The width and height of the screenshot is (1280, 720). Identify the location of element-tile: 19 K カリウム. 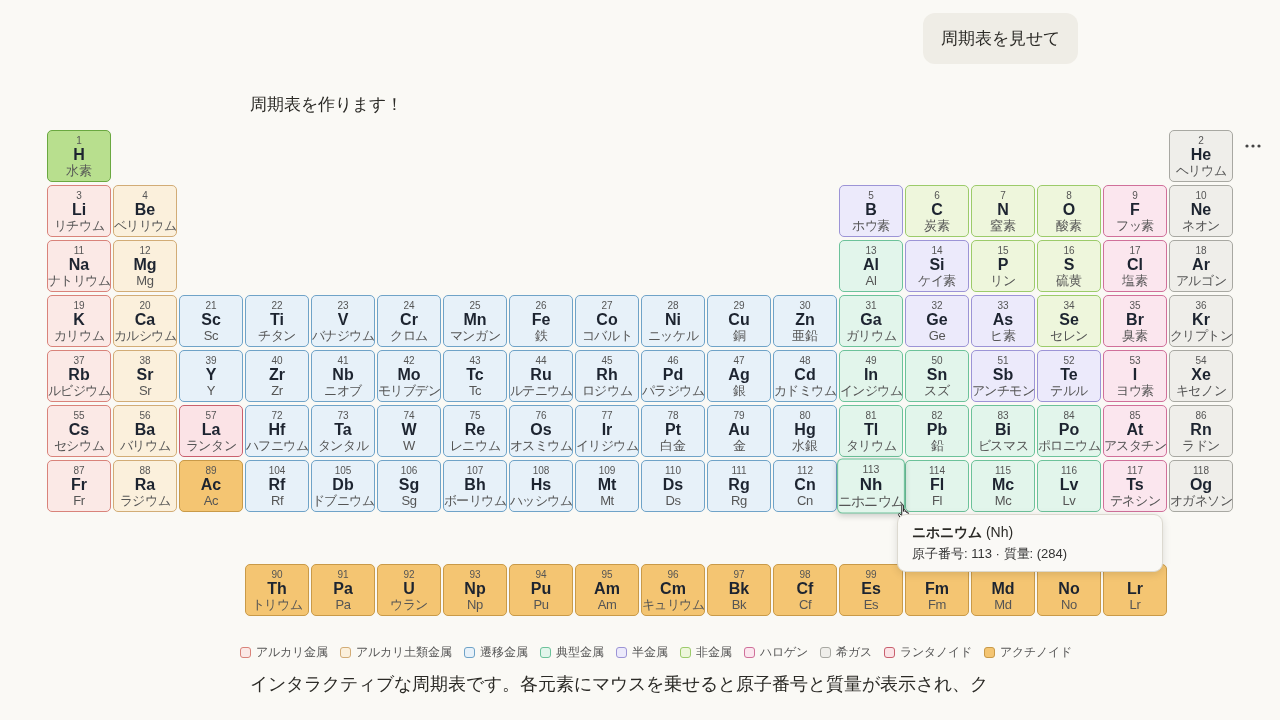
(79, 321).